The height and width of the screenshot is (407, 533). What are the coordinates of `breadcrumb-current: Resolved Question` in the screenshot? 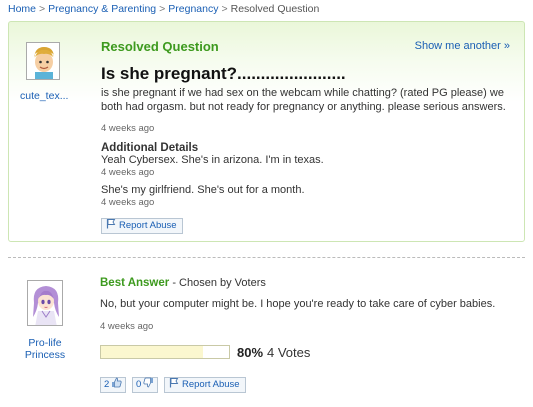 It's located at (275, 9).